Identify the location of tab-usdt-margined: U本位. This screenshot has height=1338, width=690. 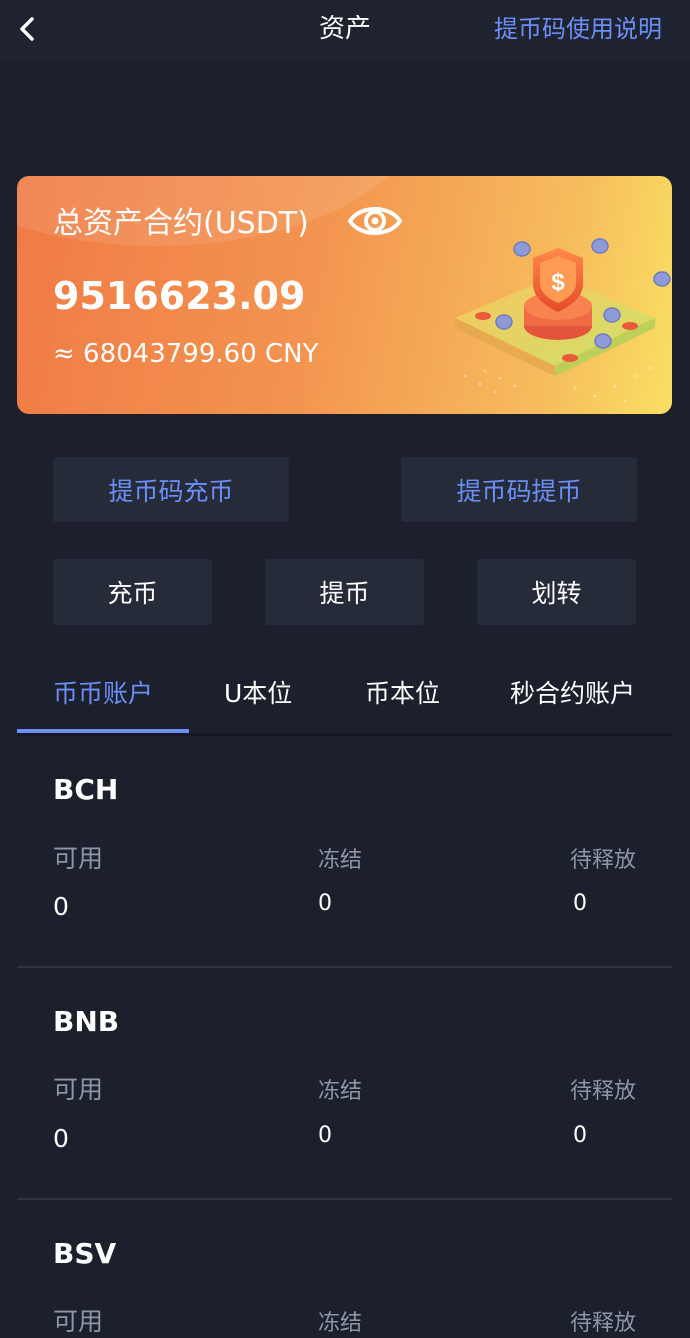
(258, 694).